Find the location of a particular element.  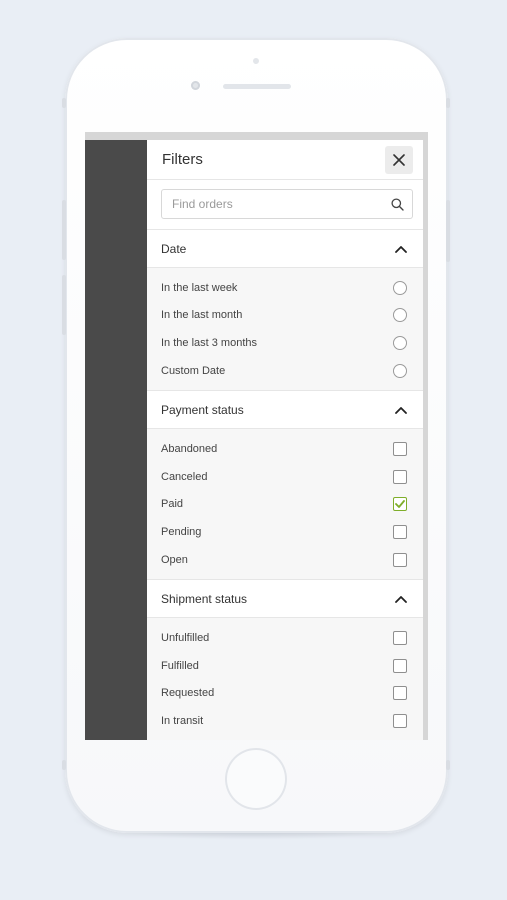

option-label: Abandoned is located at coordinates (189, 449).